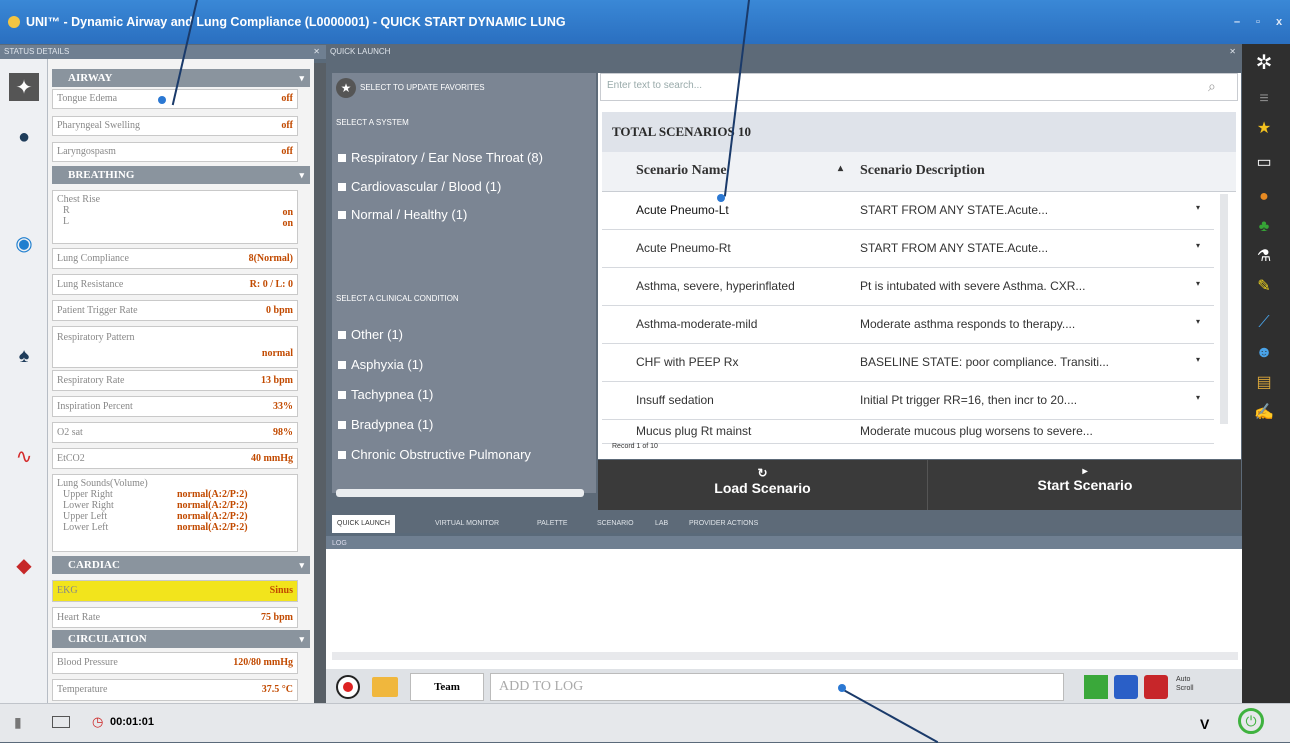  Describe the element at coordinates (272, 458) in the screenshot. I see `row-value: 40 mmHg` at that location.